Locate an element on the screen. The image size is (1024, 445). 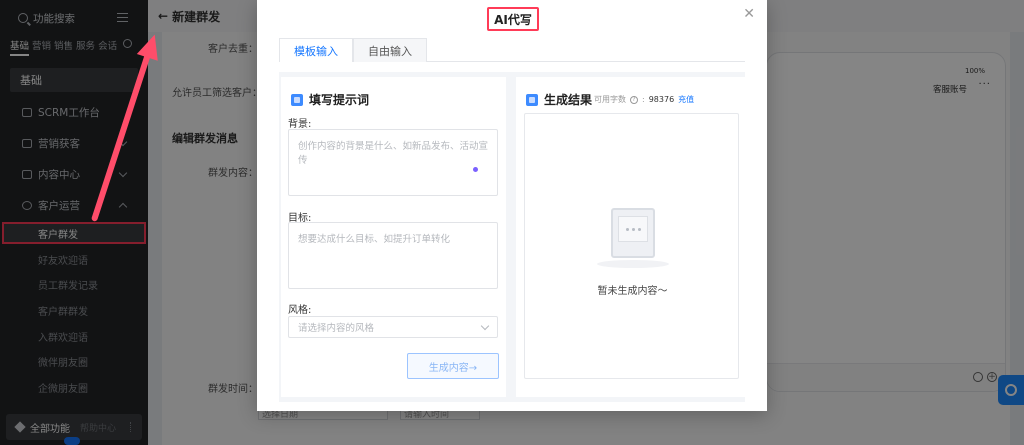
cursor-dot is located at coordinates (475, 169).